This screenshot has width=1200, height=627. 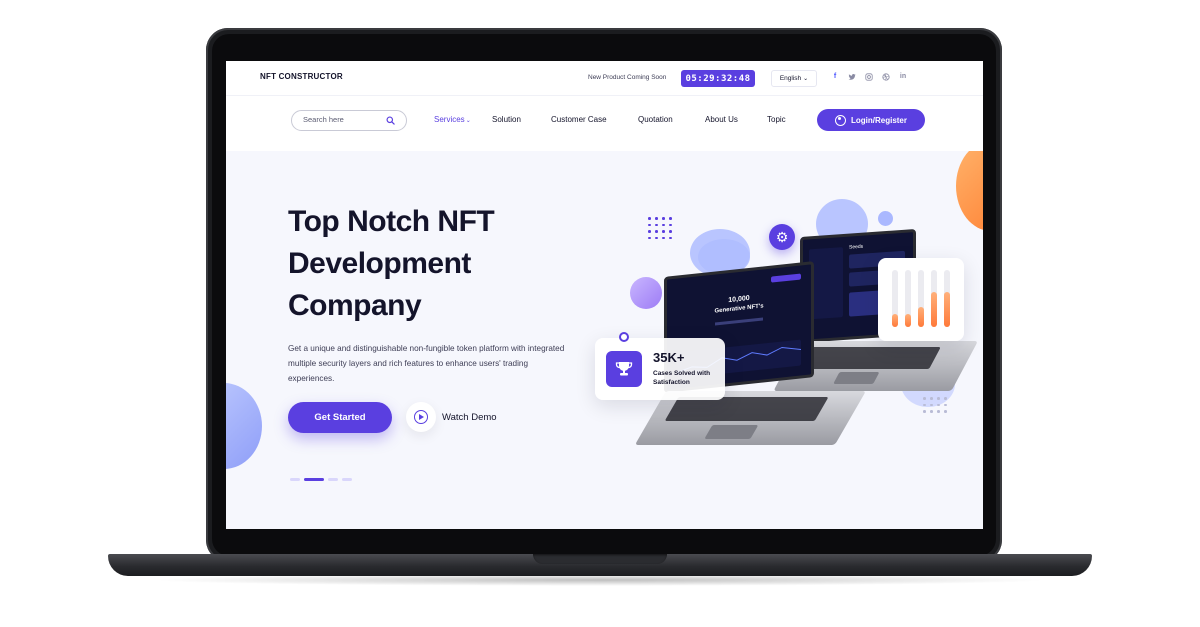 I want to click on pin-icon, so click(x=624, y=337).